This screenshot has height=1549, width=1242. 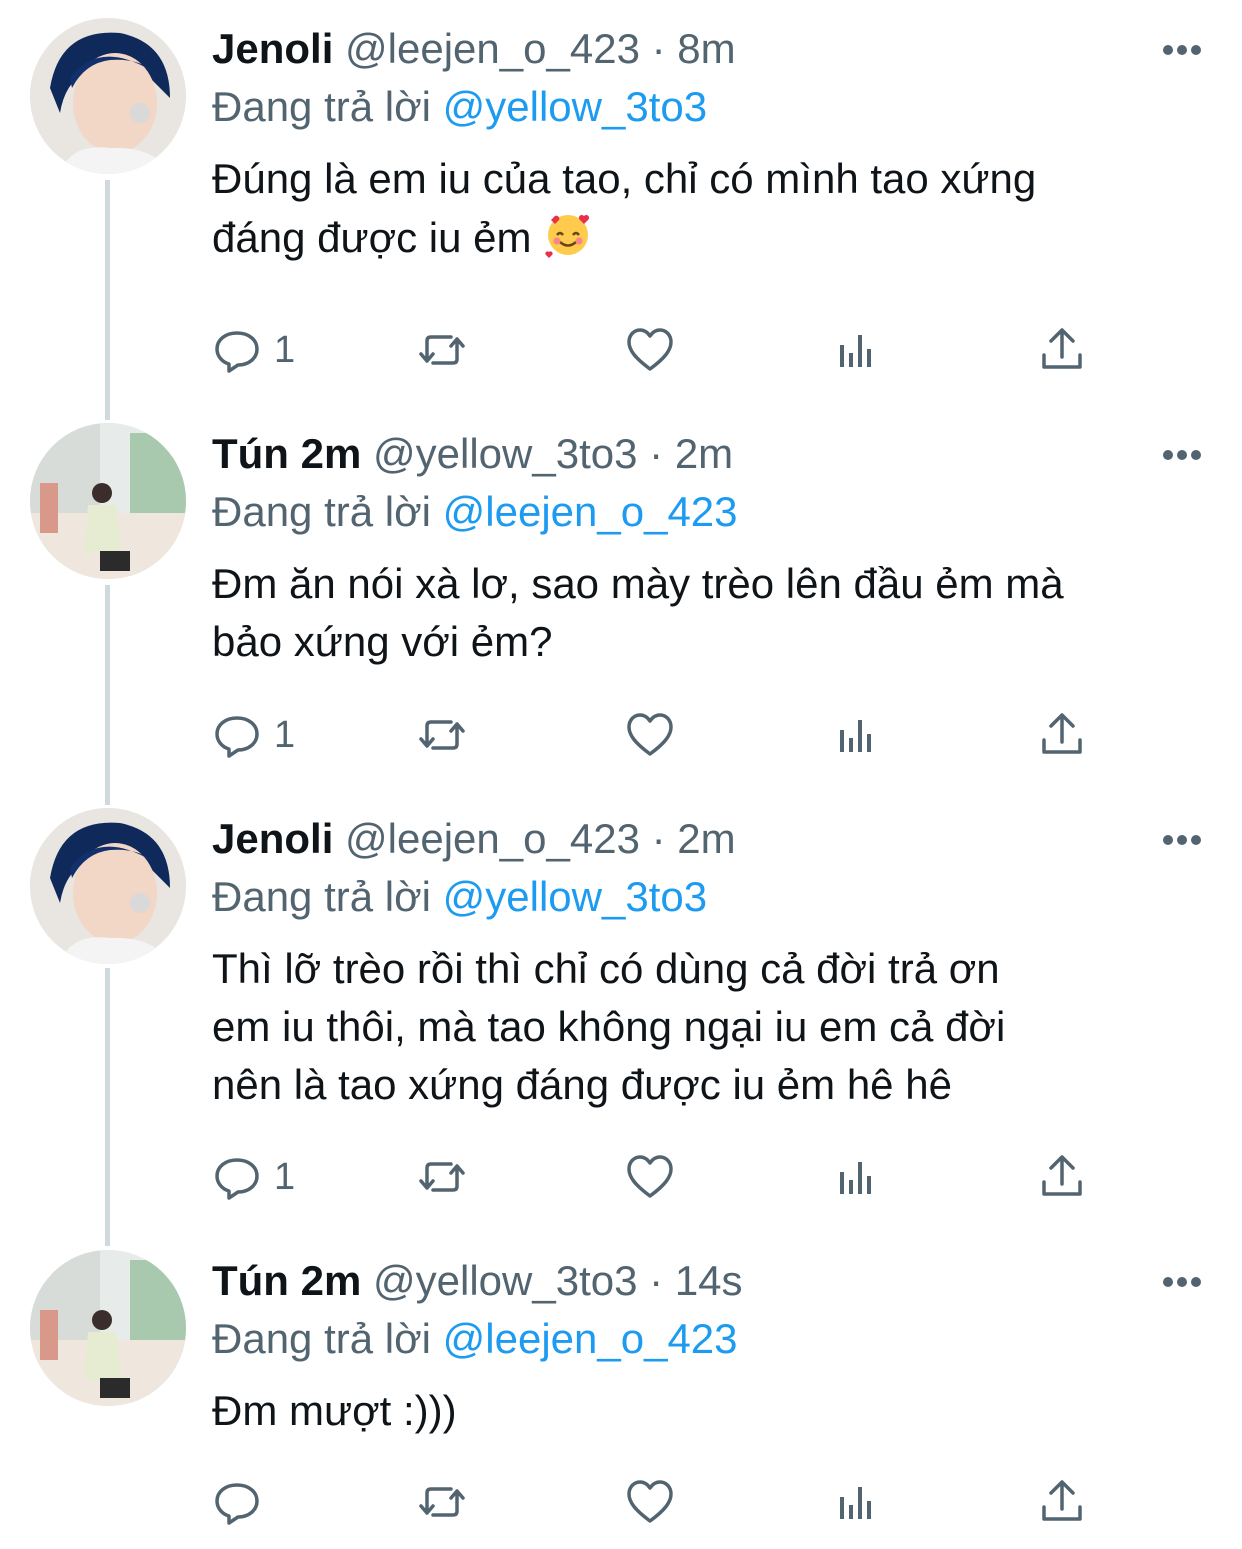 What do you see at coordinates (706, 48) in the screenshot?
I see `timestamp: 8m` at bounding box center [706, 48].